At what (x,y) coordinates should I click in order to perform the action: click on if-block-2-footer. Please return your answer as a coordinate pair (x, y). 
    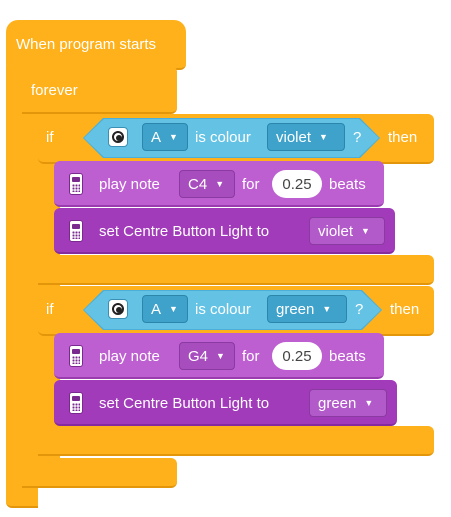
    Looking at the image, I should click on (236, 441).